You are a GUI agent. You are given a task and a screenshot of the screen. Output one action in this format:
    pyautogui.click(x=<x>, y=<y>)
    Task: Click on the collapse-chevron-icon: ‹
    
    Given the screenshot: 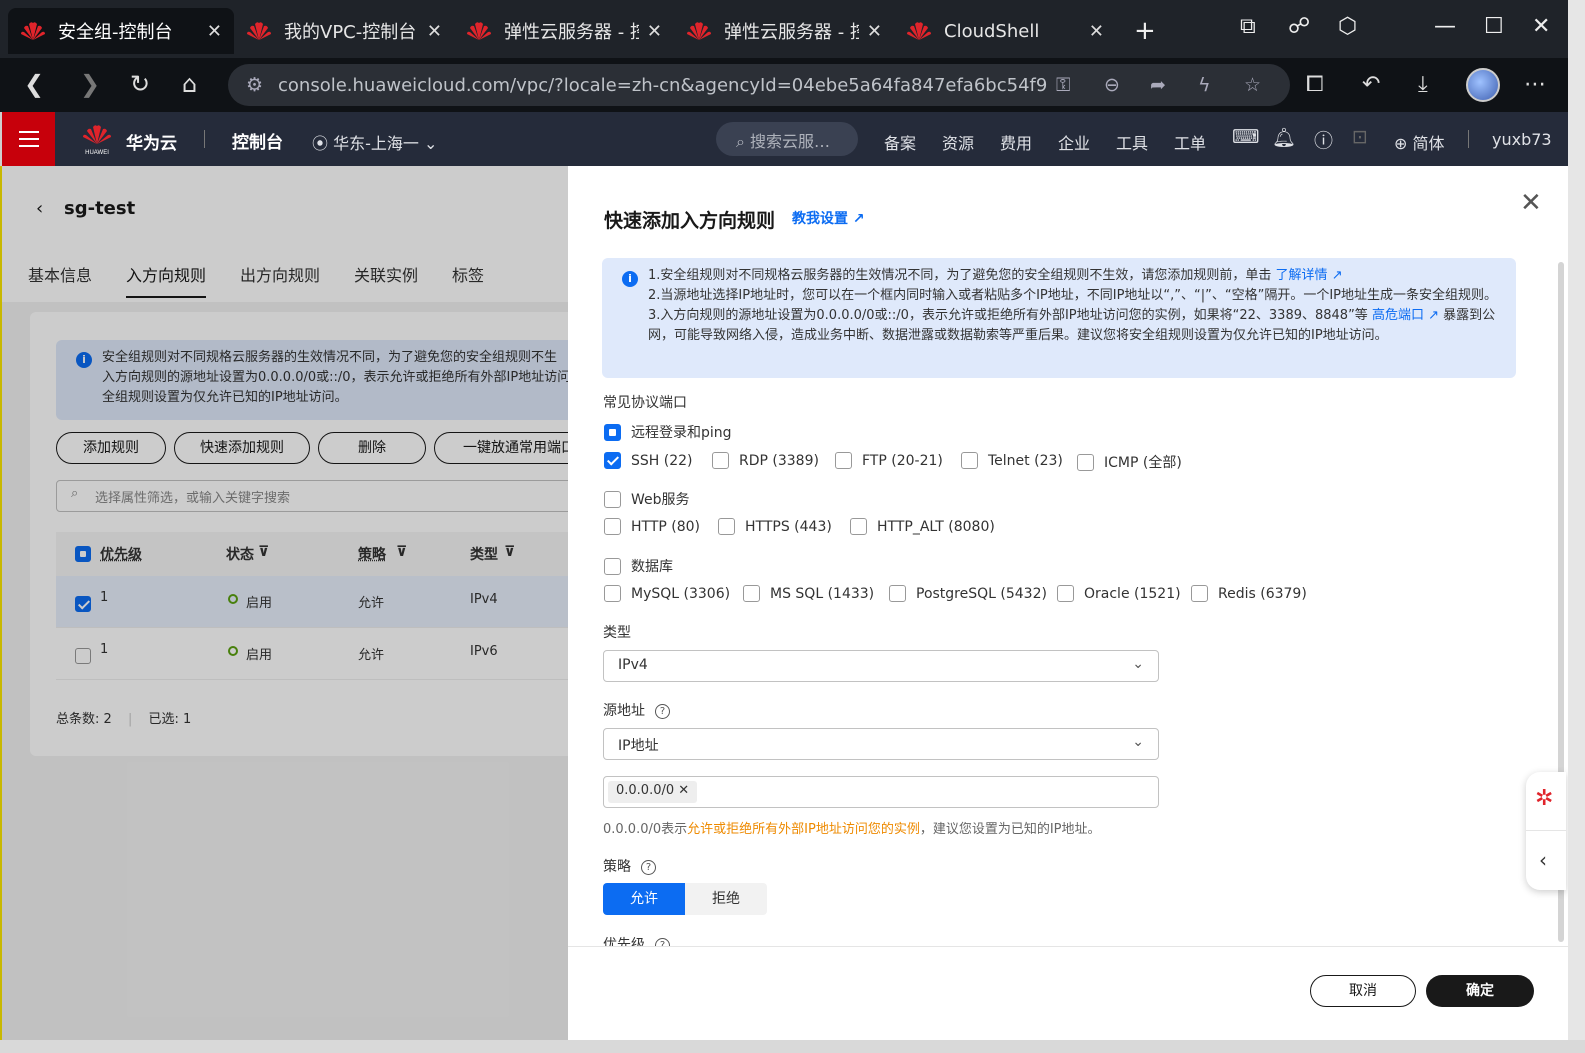 What is the action you would take?
    pyautogui.click(x=1543, y=860)
    